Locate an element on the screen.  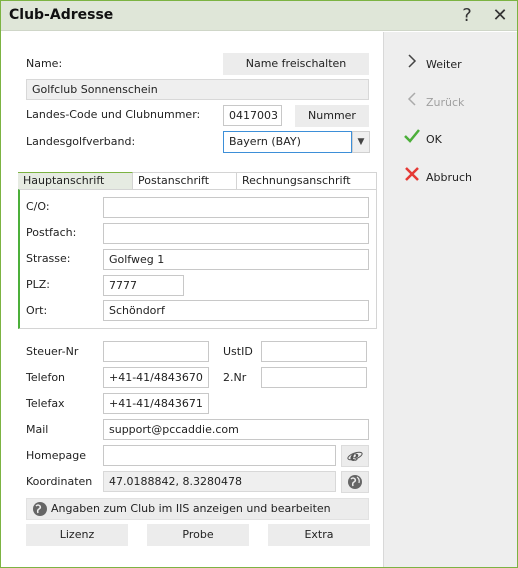
help-button: ? is located at coordinates (467, 16).